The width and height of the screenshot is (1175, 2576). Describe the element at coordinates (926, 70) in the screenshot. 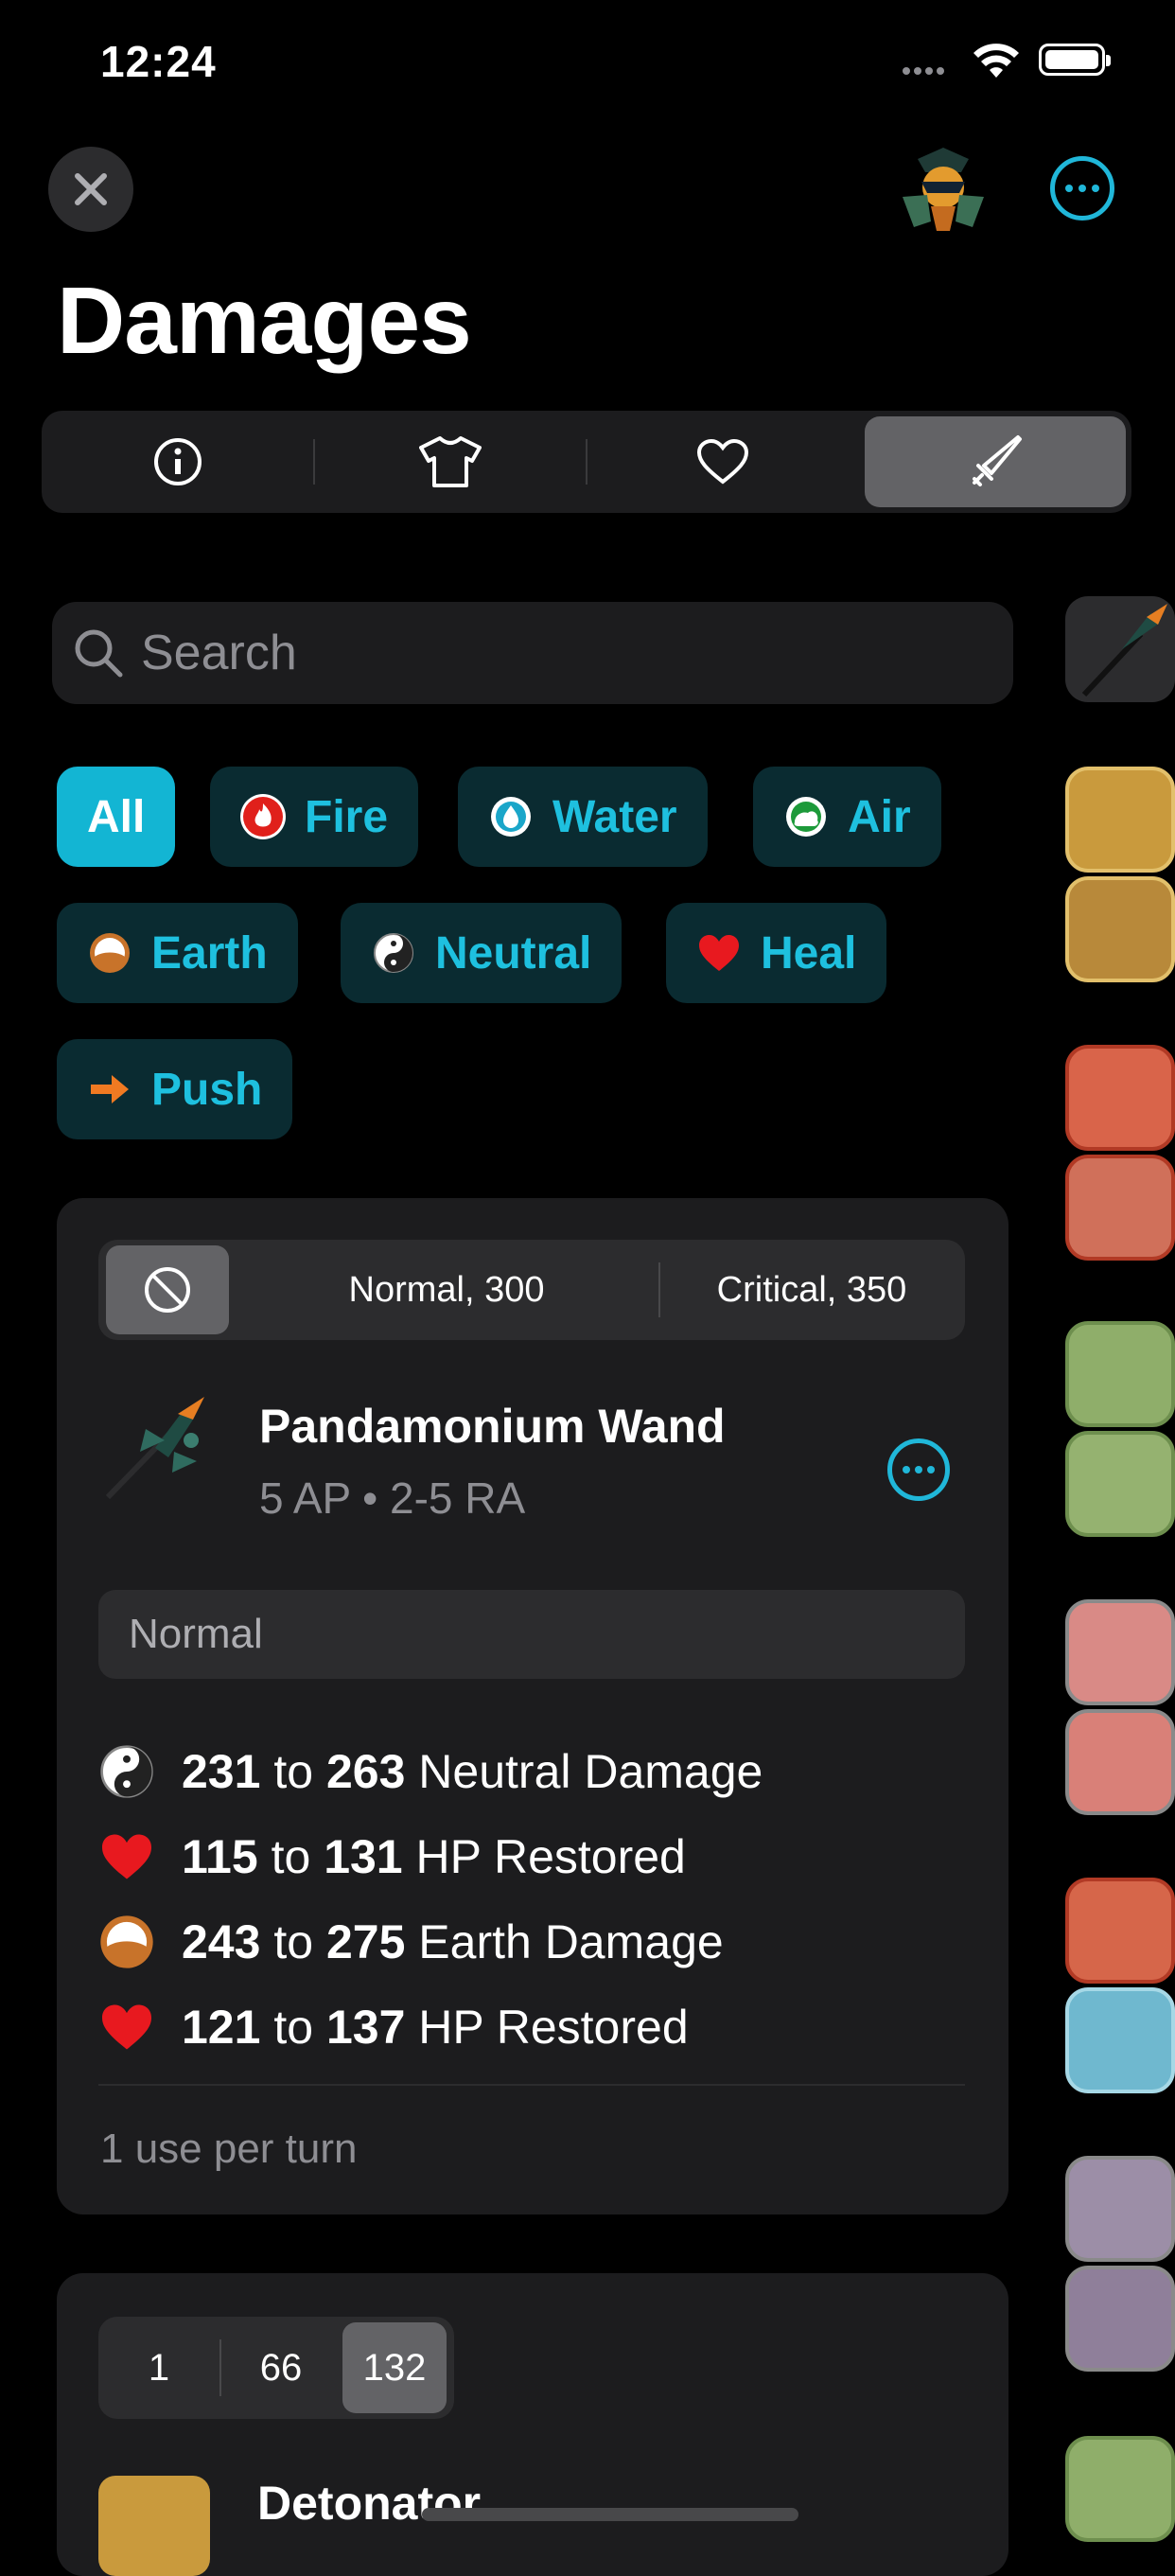

I see `signal-icon` at that location.